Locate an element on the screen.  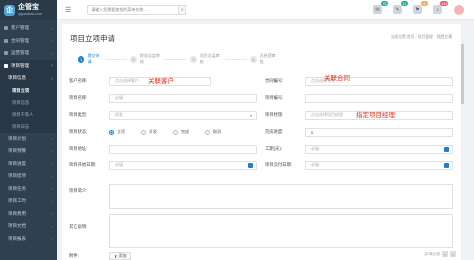
sidebar-item-project-info: 项目信息 ˅ is located at coordinates (28, 78).